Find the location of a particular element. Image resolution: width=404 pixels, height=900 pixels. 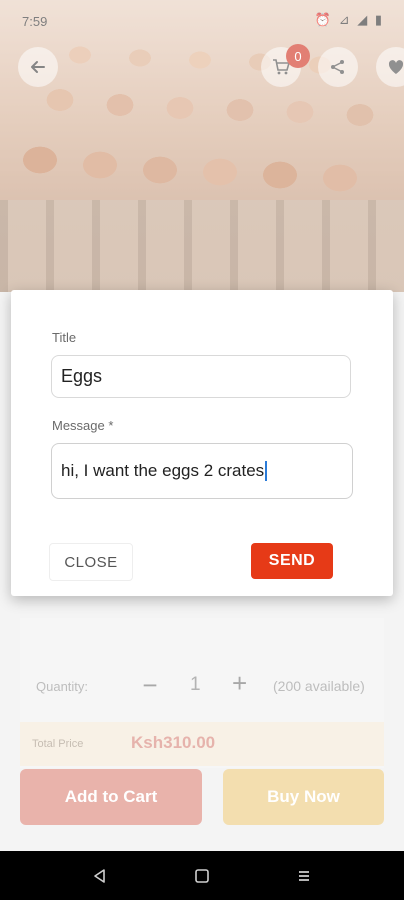

title-input: Eggs is located at coordinates (201, 376).